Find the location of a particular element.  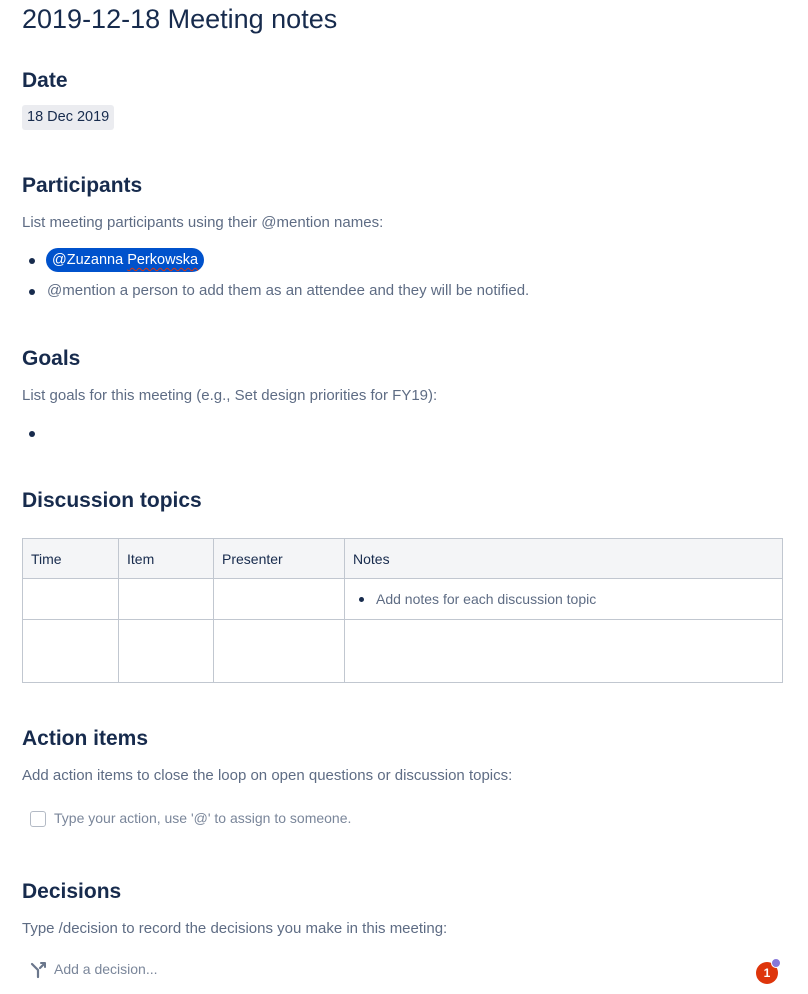

participants-heading: Participants is located at coordinates (82, 185).